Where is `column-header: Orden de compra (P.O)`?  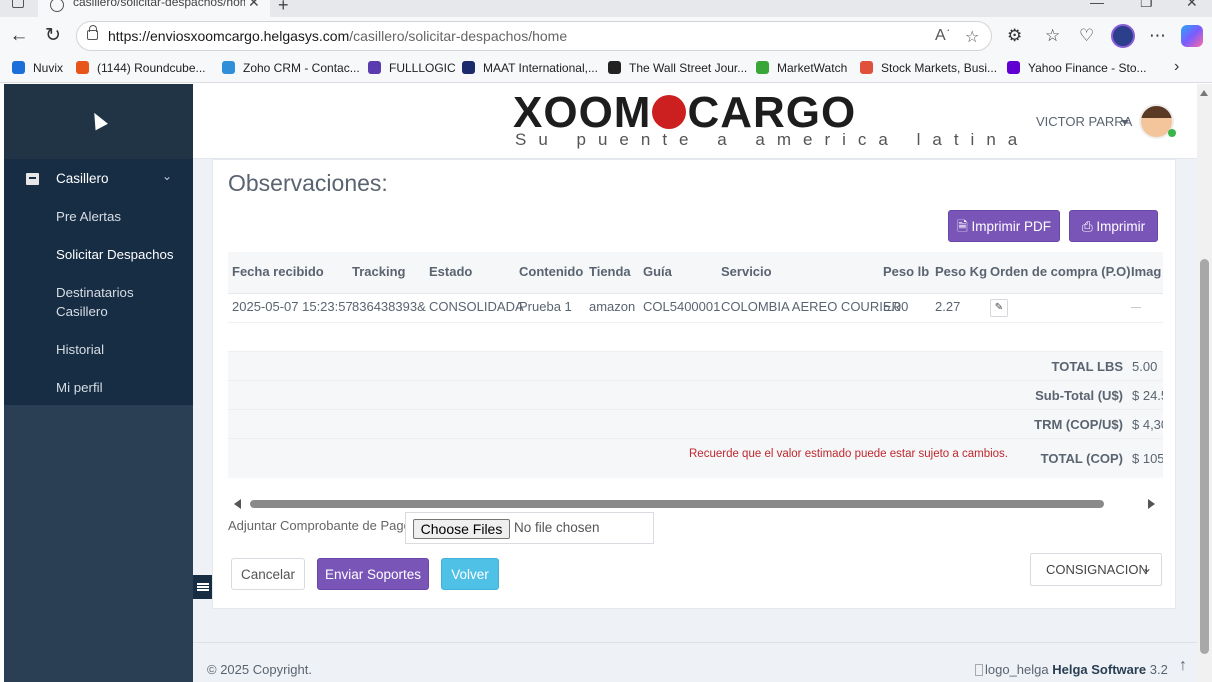
column-header: Orden de compra (P.O) is located at coordinates (1060, 271).